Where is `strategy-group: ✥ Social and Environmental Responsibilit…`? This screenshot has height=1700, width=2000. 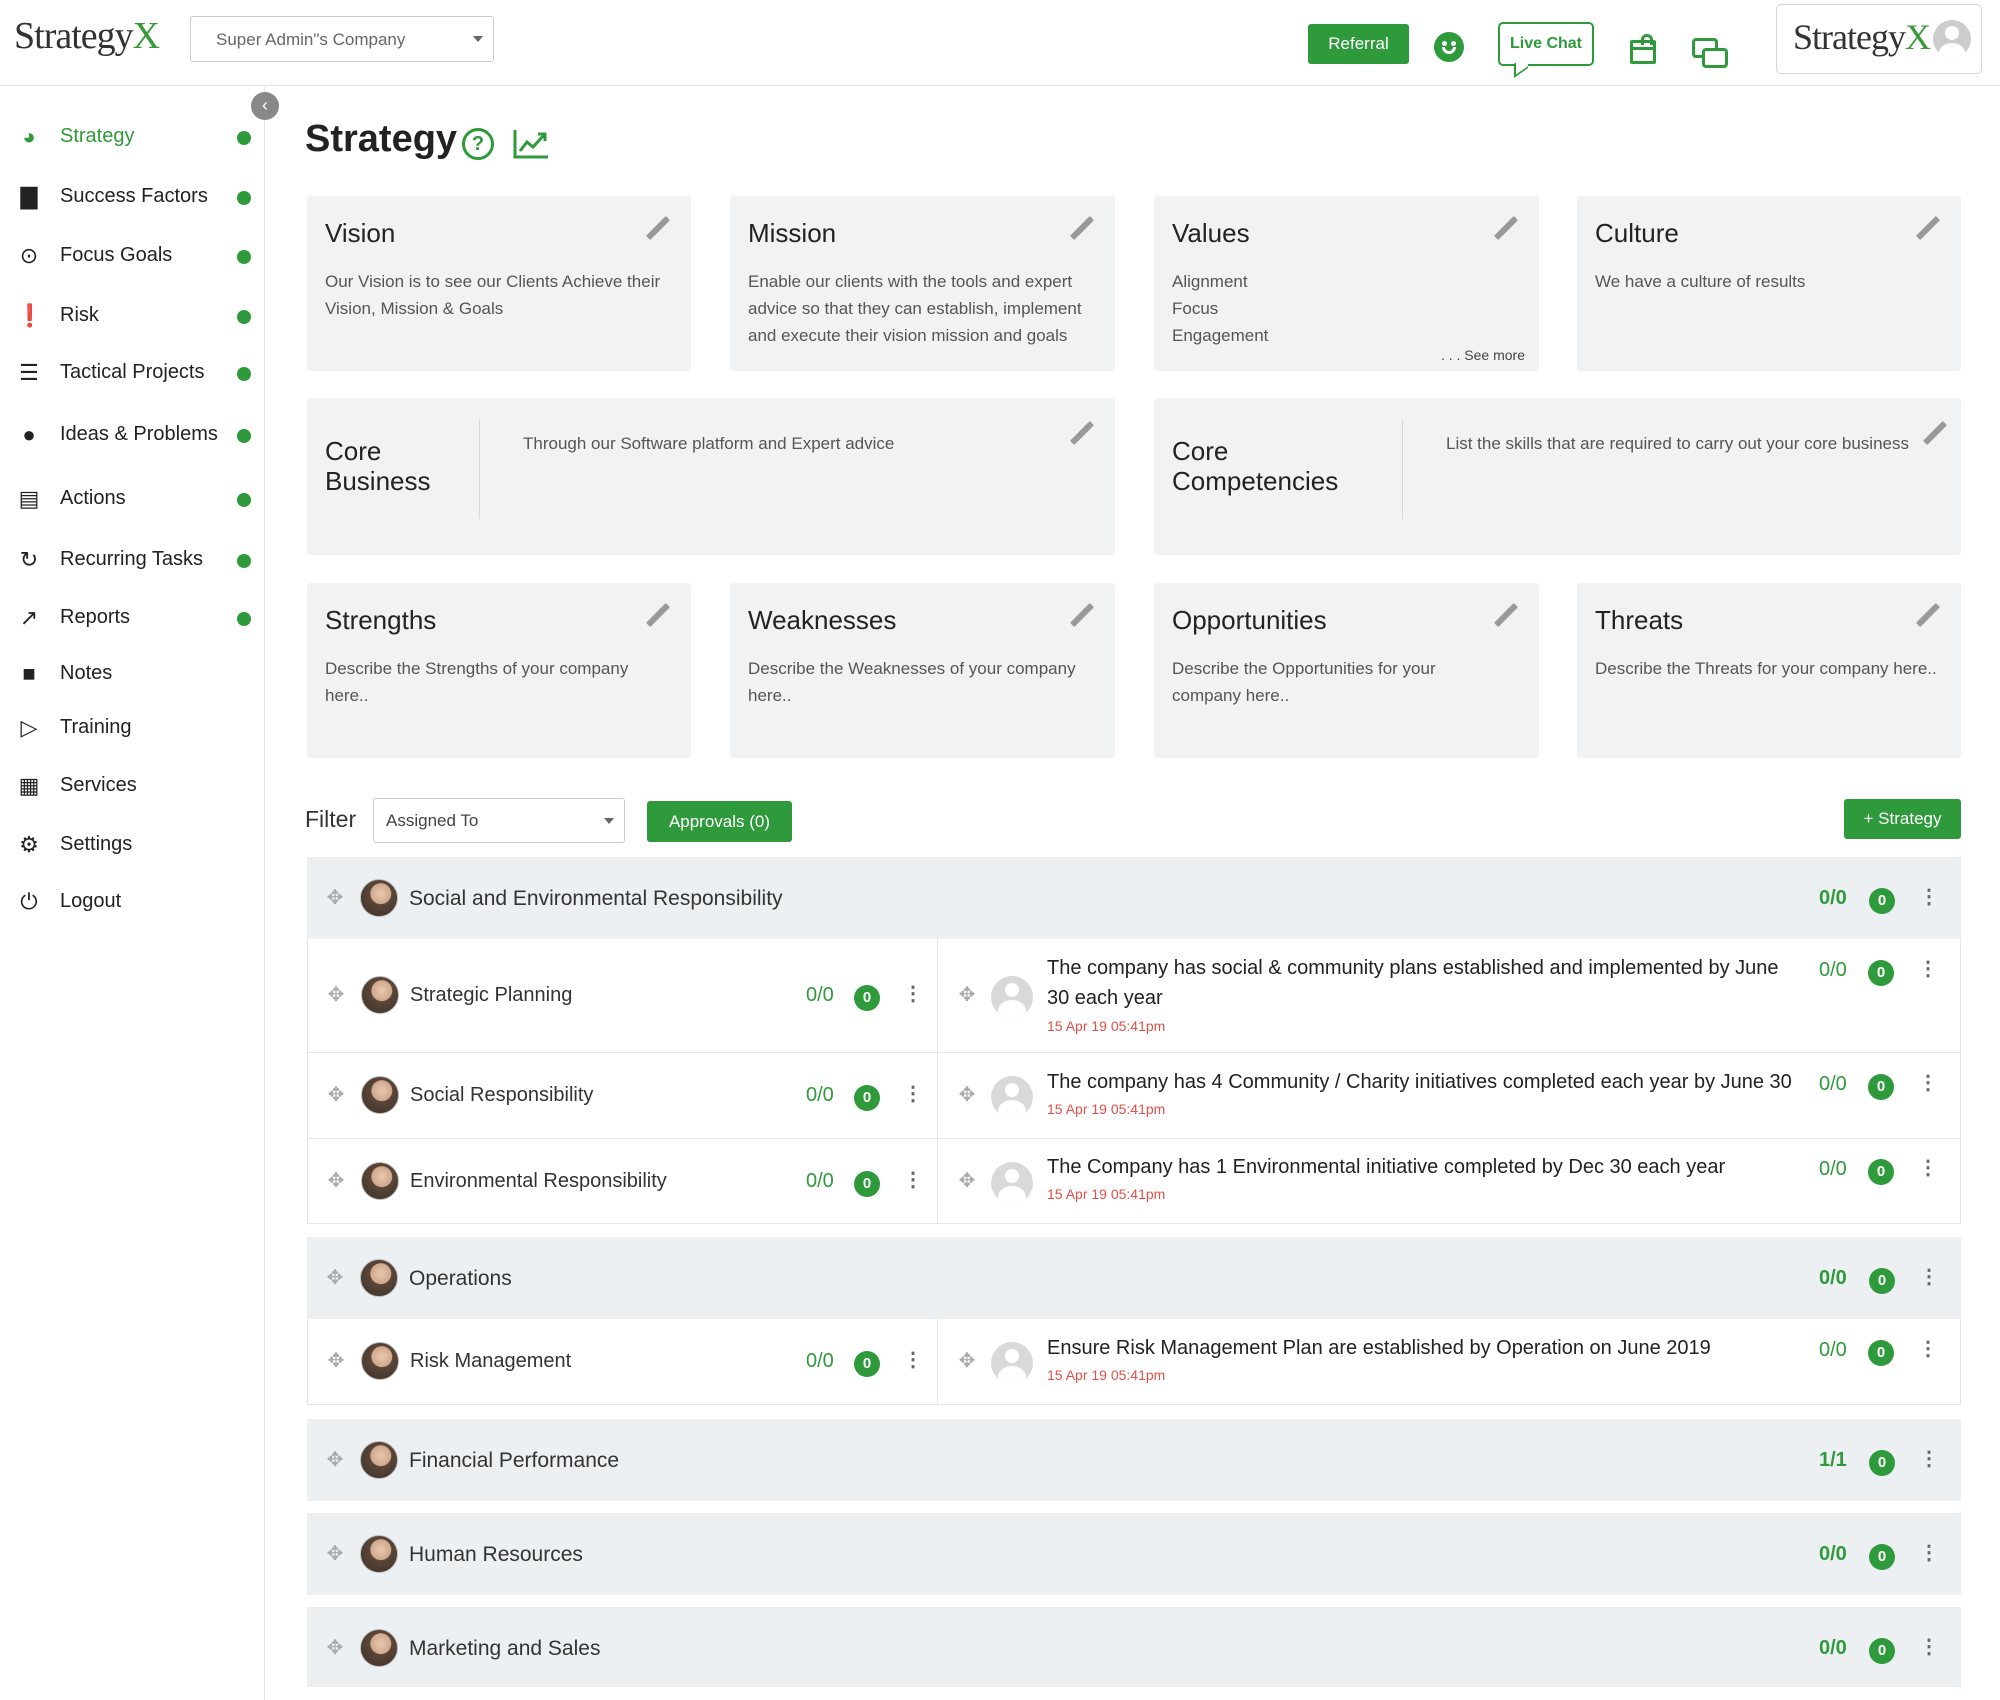
strategy-group: ✥ Social and Environmental Responsibilit… is located at coordinates (1134, 898).